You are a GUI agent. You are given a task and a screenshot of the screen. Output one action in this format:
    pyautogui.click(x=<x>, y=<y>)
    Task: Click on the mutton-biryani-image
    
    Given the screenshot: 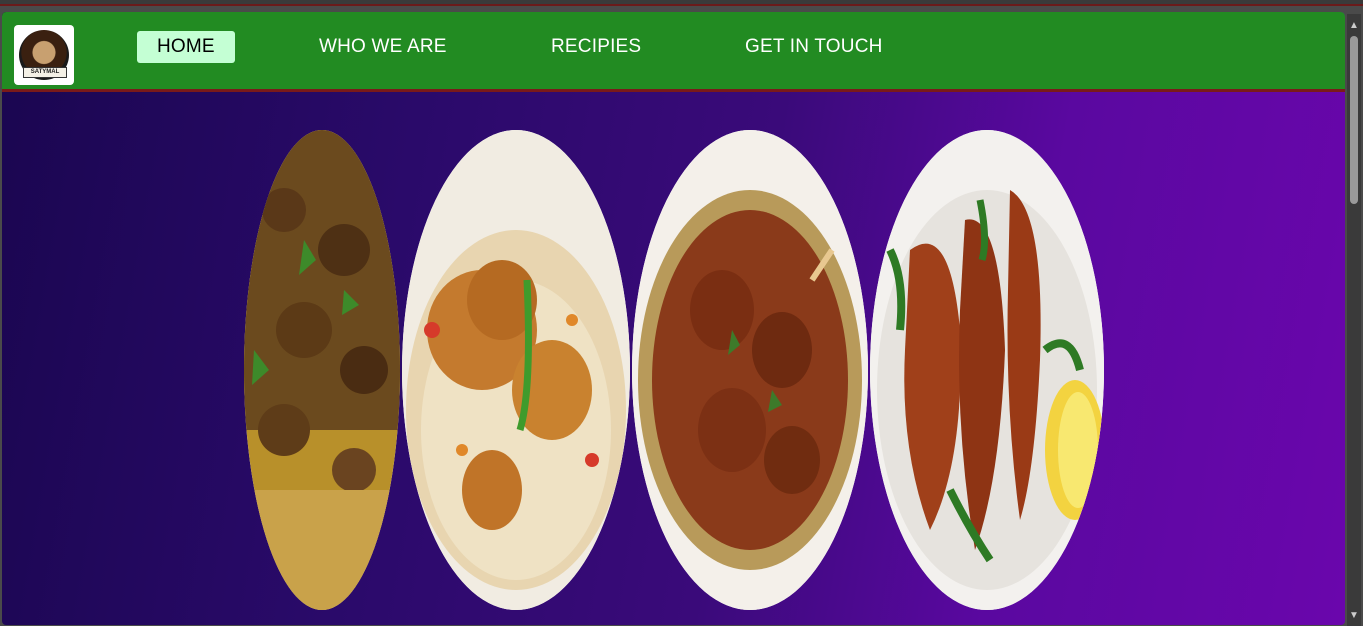 What is the action you would take?
    pyautogui.click(x=322, y=370)
    